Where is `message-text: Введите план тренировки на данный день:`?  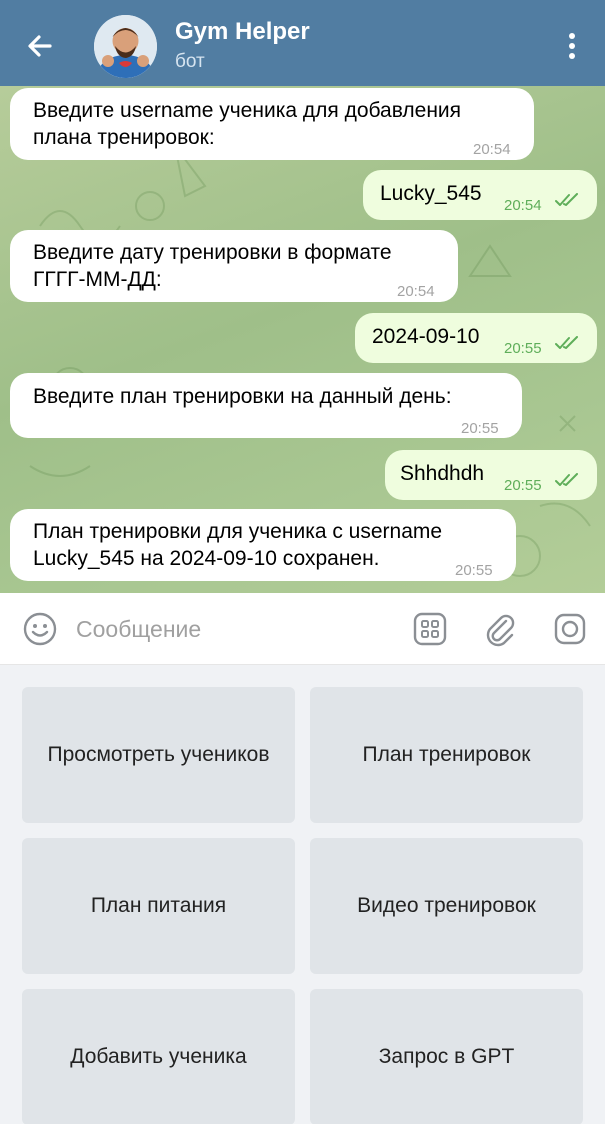
message-text: Введите план тренировки на данный день: is located at coordinates (242, 396).